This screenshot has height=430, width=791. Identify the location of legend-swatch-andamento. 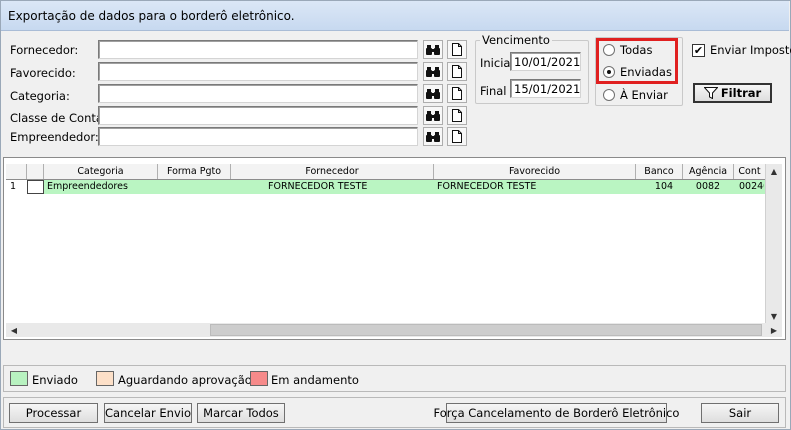
(259, 378).